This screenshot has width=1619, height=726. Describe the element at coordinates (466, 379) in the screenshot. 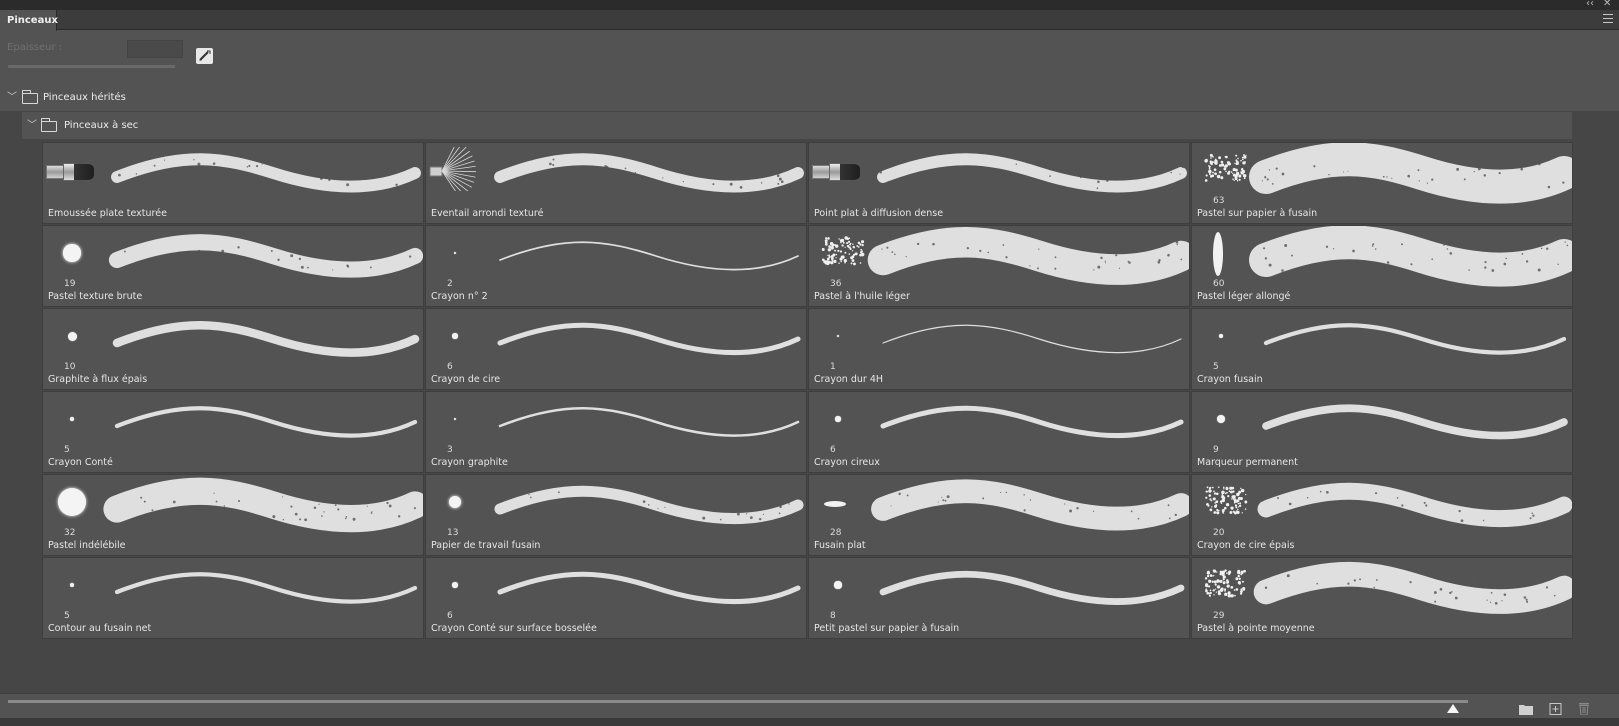

I see `brush-name: Crayon de cire` at that location.